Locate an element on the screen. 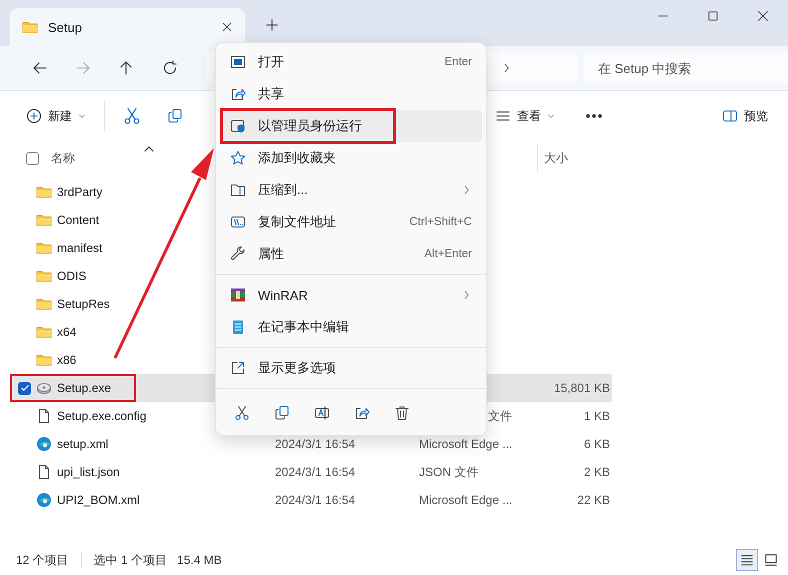 This screenshot has height=575, width=788. size-cell: 6 KB is located at coordinates (597, 444).